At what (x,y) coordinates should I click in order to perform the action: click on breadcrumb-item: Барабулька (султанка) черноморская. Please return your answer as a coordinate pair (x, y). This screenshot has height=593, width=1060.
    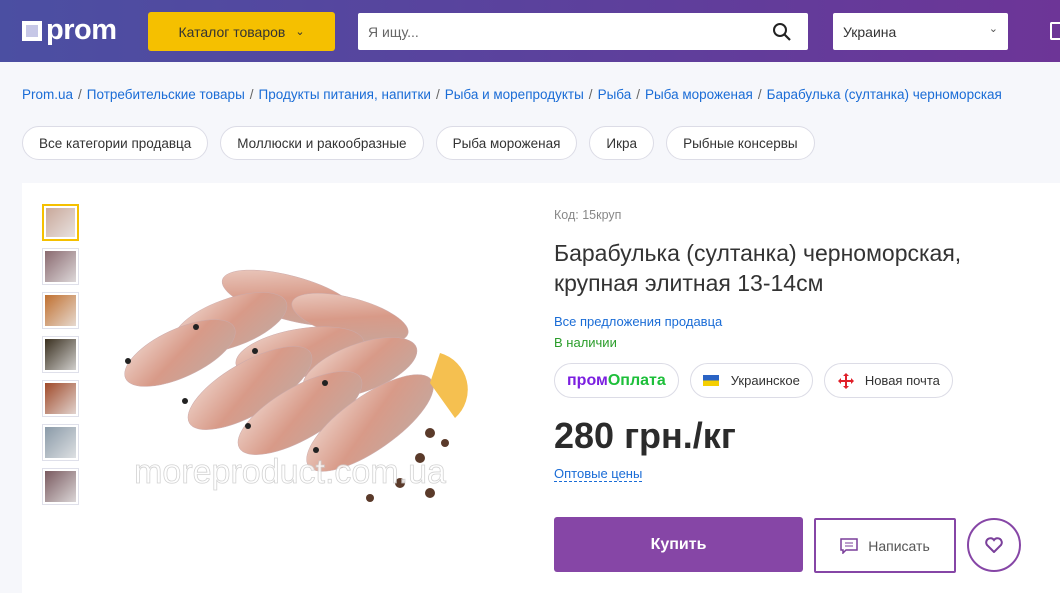
    Looking at the image, I should click on (884, 94).